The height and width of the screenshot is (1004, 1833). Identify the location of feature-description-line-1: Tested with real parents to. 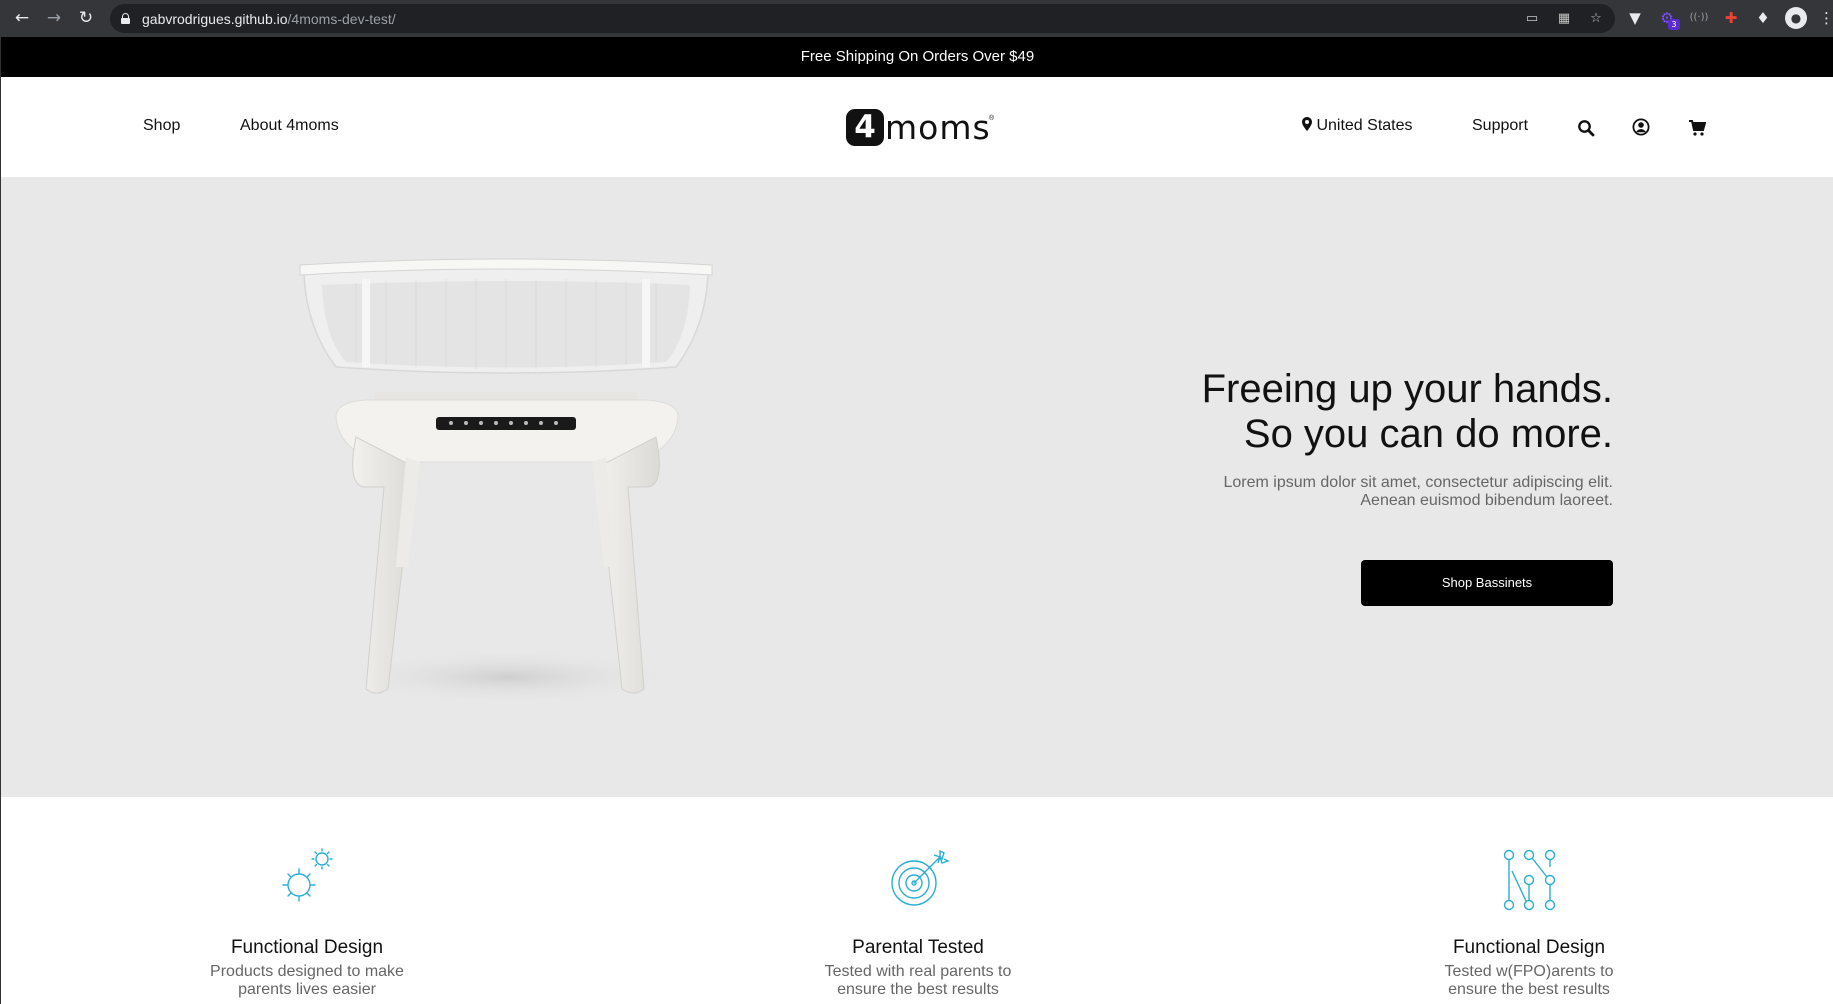
(918, 971).